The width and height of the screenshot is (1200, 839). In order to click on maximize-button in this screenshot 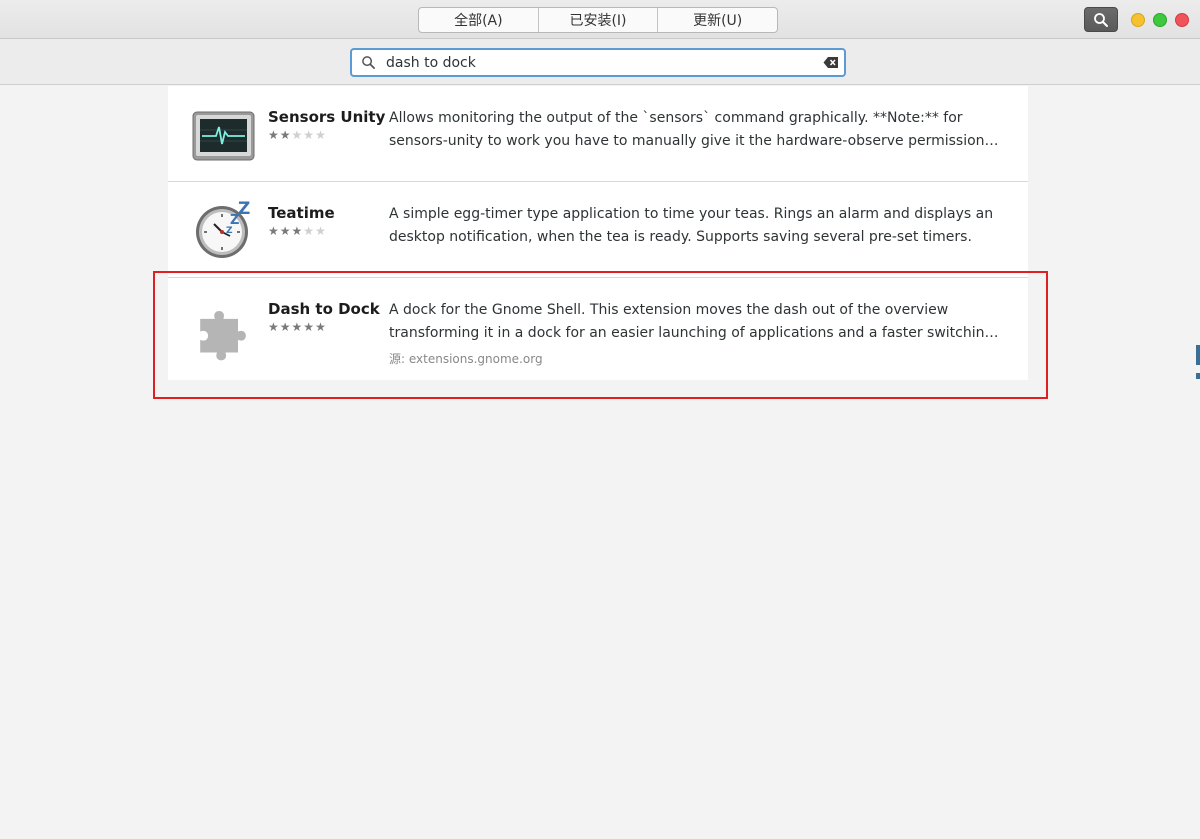, I will do `click(1160, 20)`.